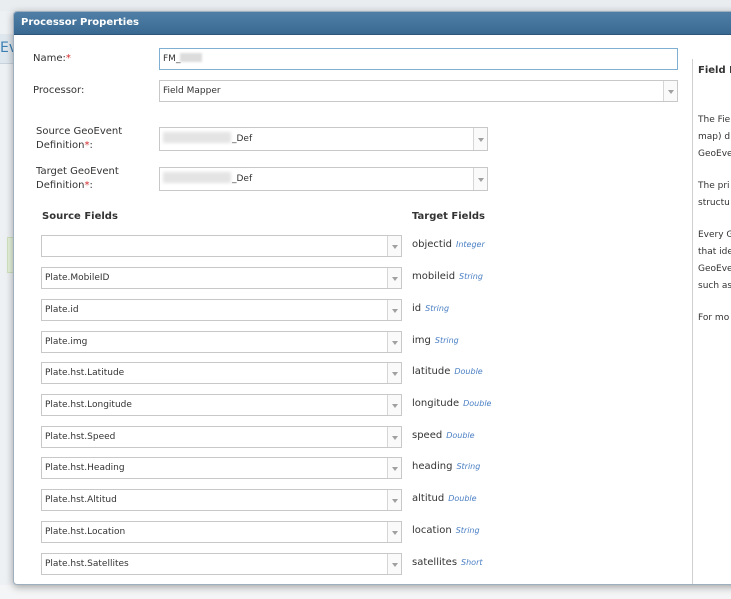 The width and height of the screenshot is (731, 599). I want to click on source-field-value: Plate.hst.Heading, so click(85, 468).